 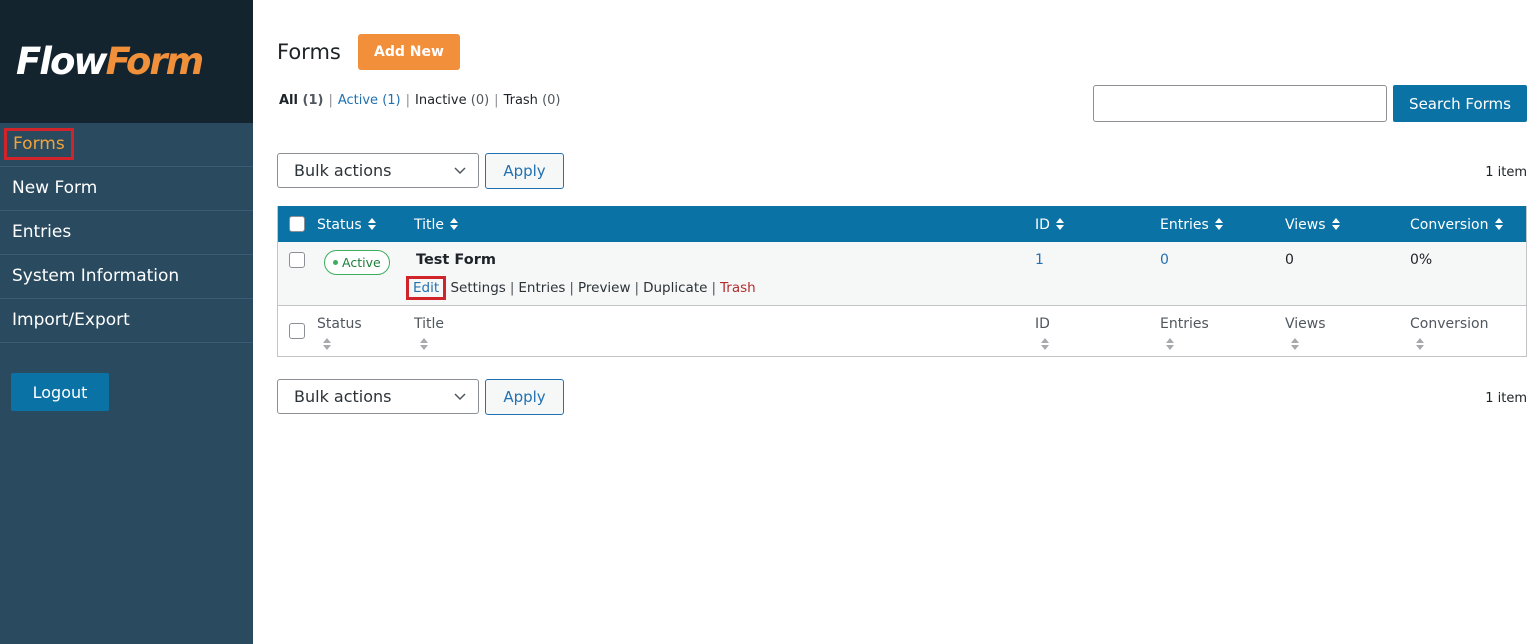 I want to click on sidebar-item-new-form: New Form, so click(x=126, y=189).